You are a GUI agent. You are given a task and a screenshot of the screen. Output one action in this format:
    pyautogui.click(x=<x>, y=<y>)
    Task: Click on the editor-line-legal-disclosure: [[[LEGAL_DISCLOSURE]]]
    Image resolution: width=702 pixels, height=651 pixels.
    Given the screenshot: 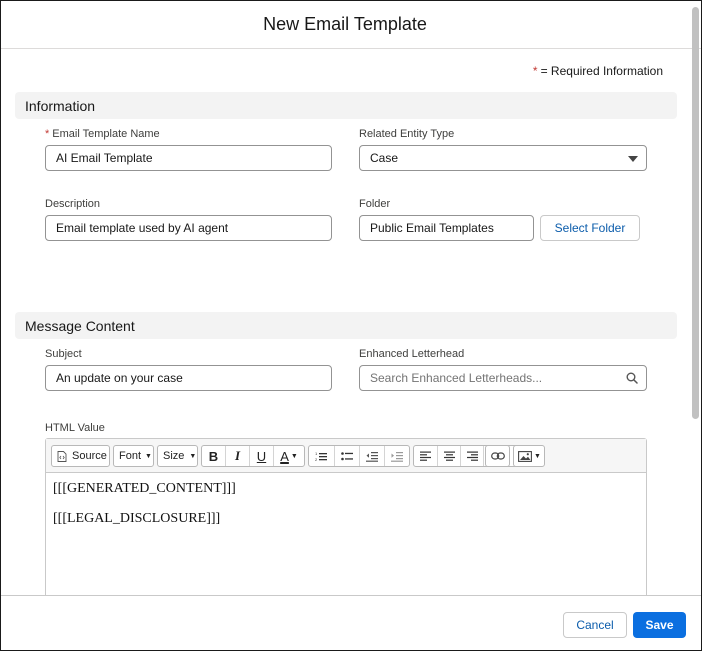 What is the action you would take?
    pyautogui.click(x=137, y=518)
    